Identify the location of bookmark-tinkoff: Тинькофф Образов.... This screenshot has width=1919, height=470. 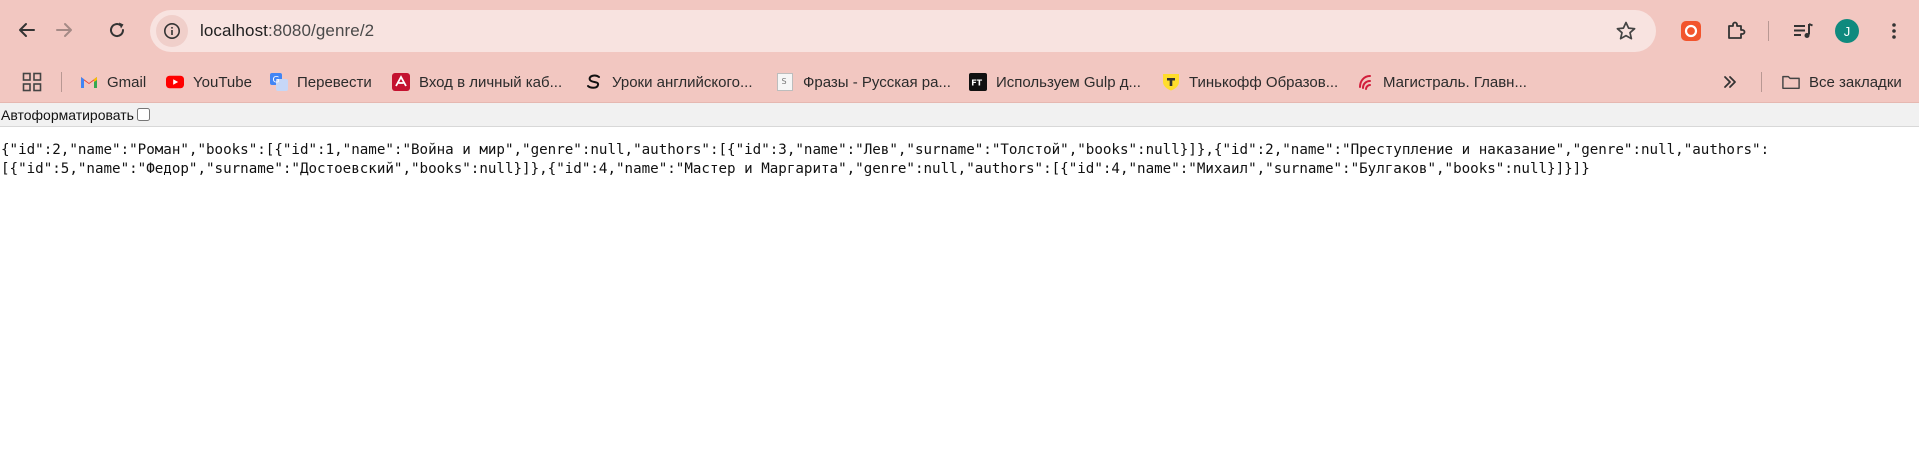
(1250, 82).